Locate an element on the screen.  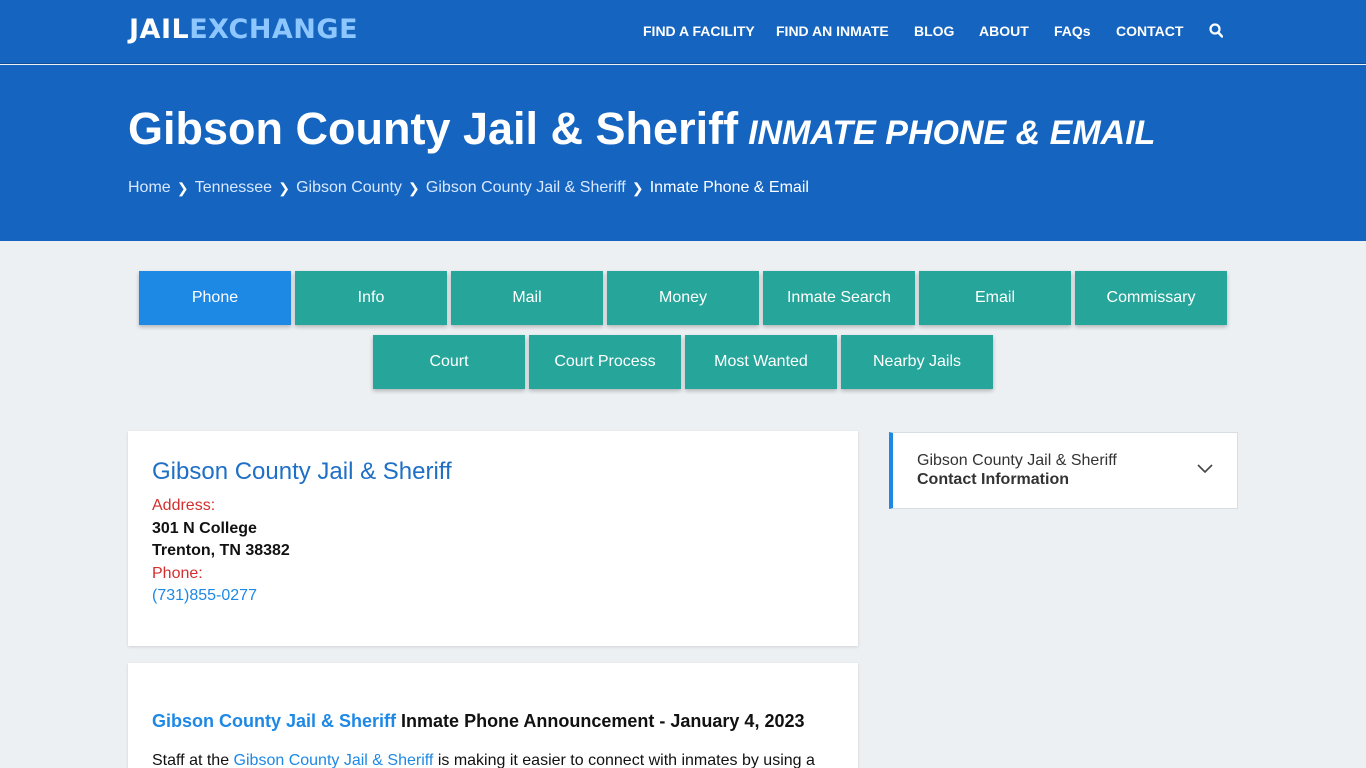
nav-find-facility: FIND A FACILITY is located at coordinates (699, 31).